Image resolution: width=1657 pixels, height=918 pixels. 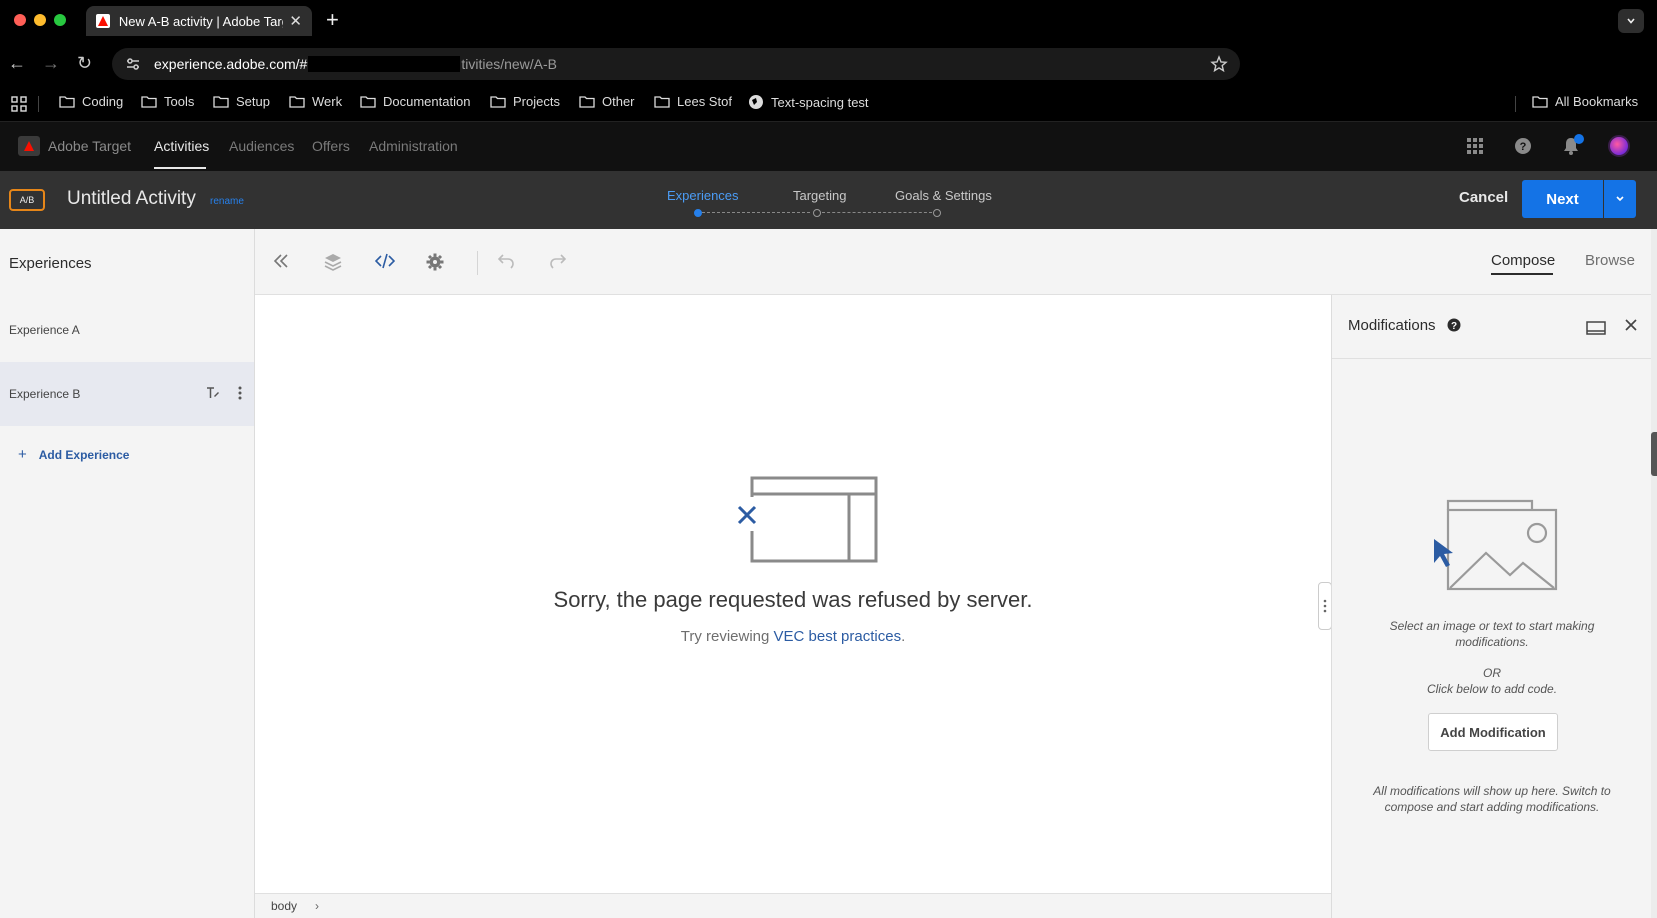 What do you see at coordinates (1562, 199) in the screenshot?
I see `next-button: Next` at bounding box center [1562, 199].